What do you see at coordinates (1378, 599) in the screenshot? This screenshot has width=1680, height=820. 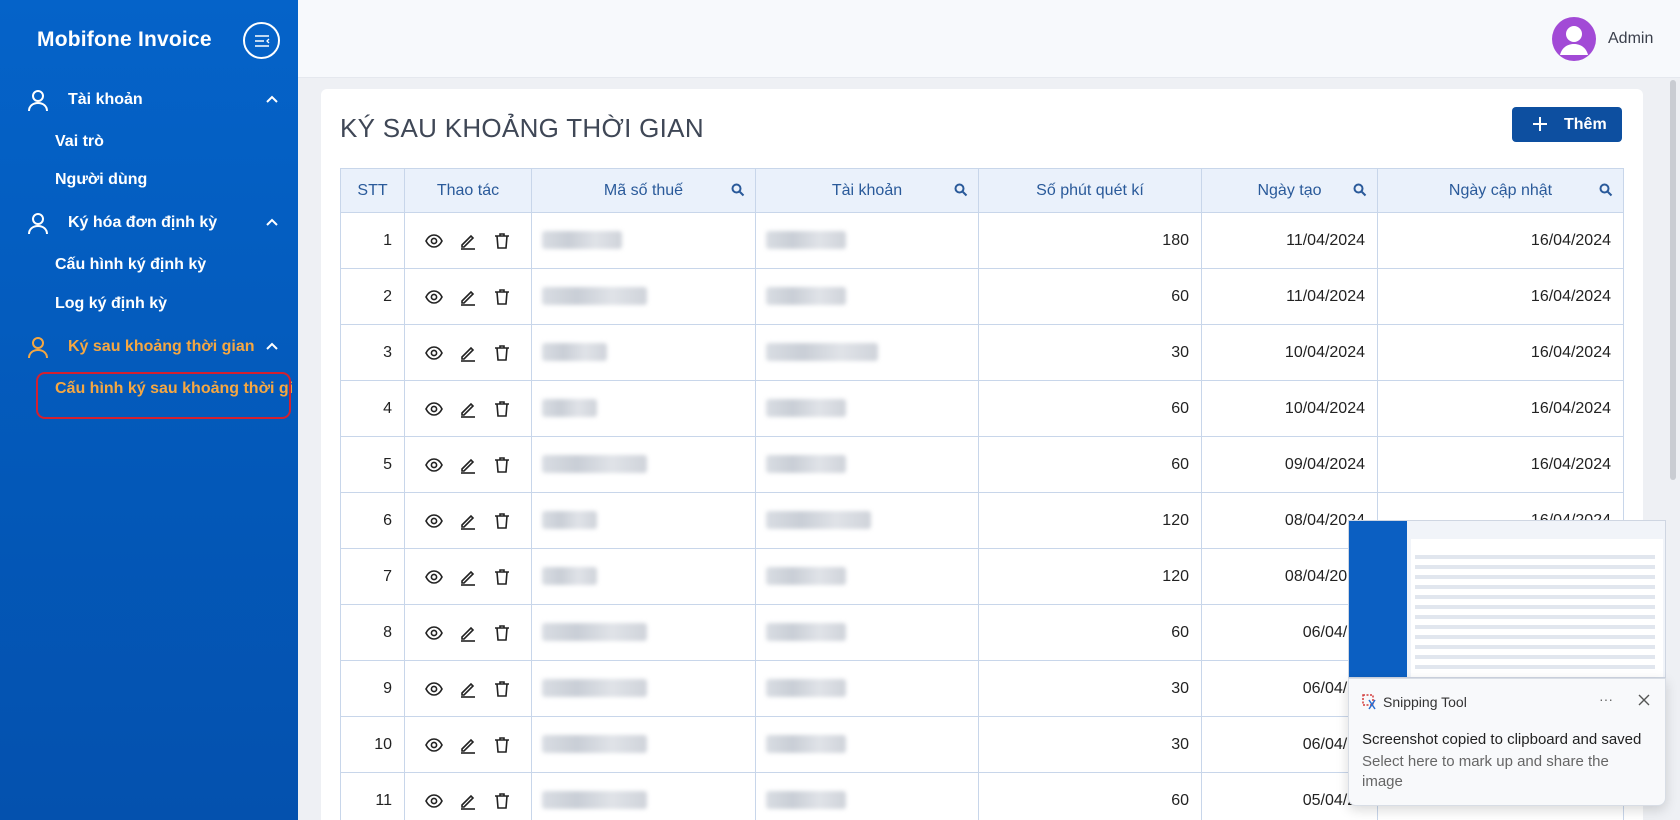 I see `thumb-sidebar` at bounding box center [1378, 599].